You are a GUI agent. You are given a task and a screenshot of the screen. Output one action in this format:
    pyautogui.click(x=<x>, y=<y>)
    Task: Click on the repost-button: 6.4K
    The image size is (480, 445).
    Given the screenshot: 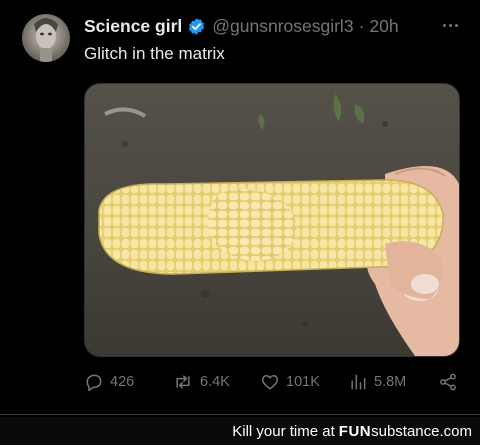 What is the action you would take?
    pyautogui.click(x=201, y=382)
    